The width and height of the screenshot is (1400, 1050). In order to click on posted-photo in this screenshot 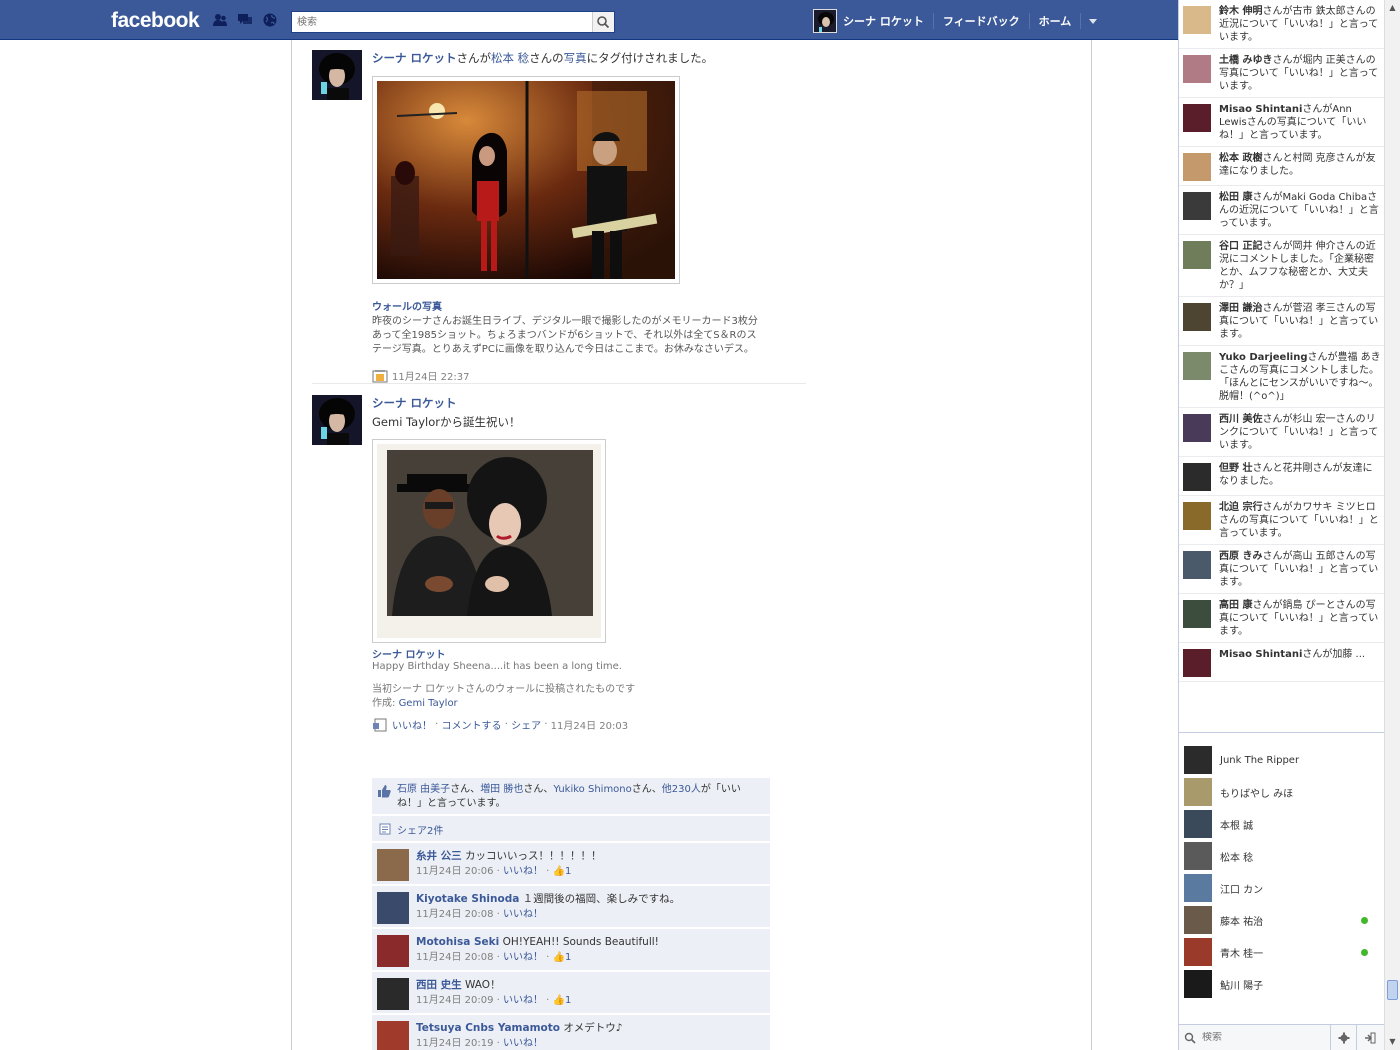, I will do `click(489, 541)`.